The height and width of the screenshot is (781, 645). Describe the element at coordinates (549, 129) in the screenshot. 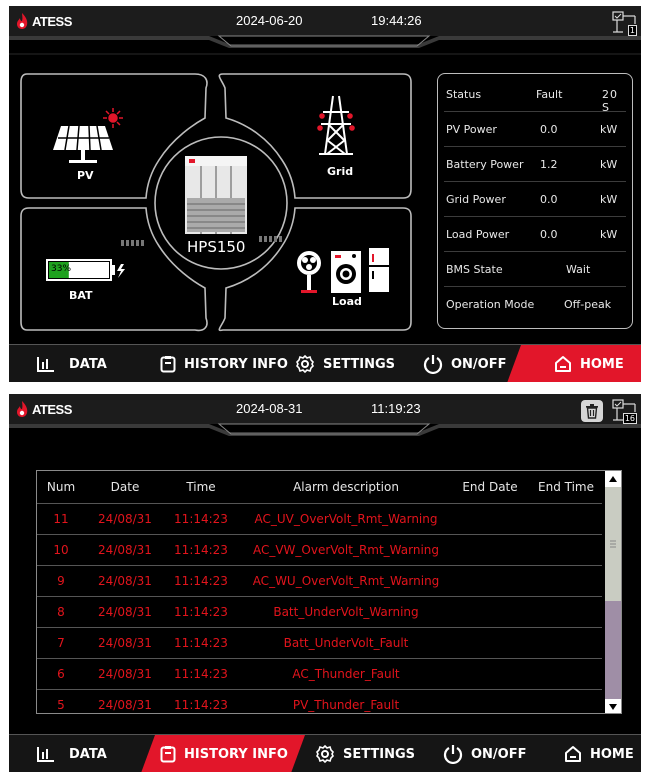

I see `pv-power-value: 0.0` at that location.